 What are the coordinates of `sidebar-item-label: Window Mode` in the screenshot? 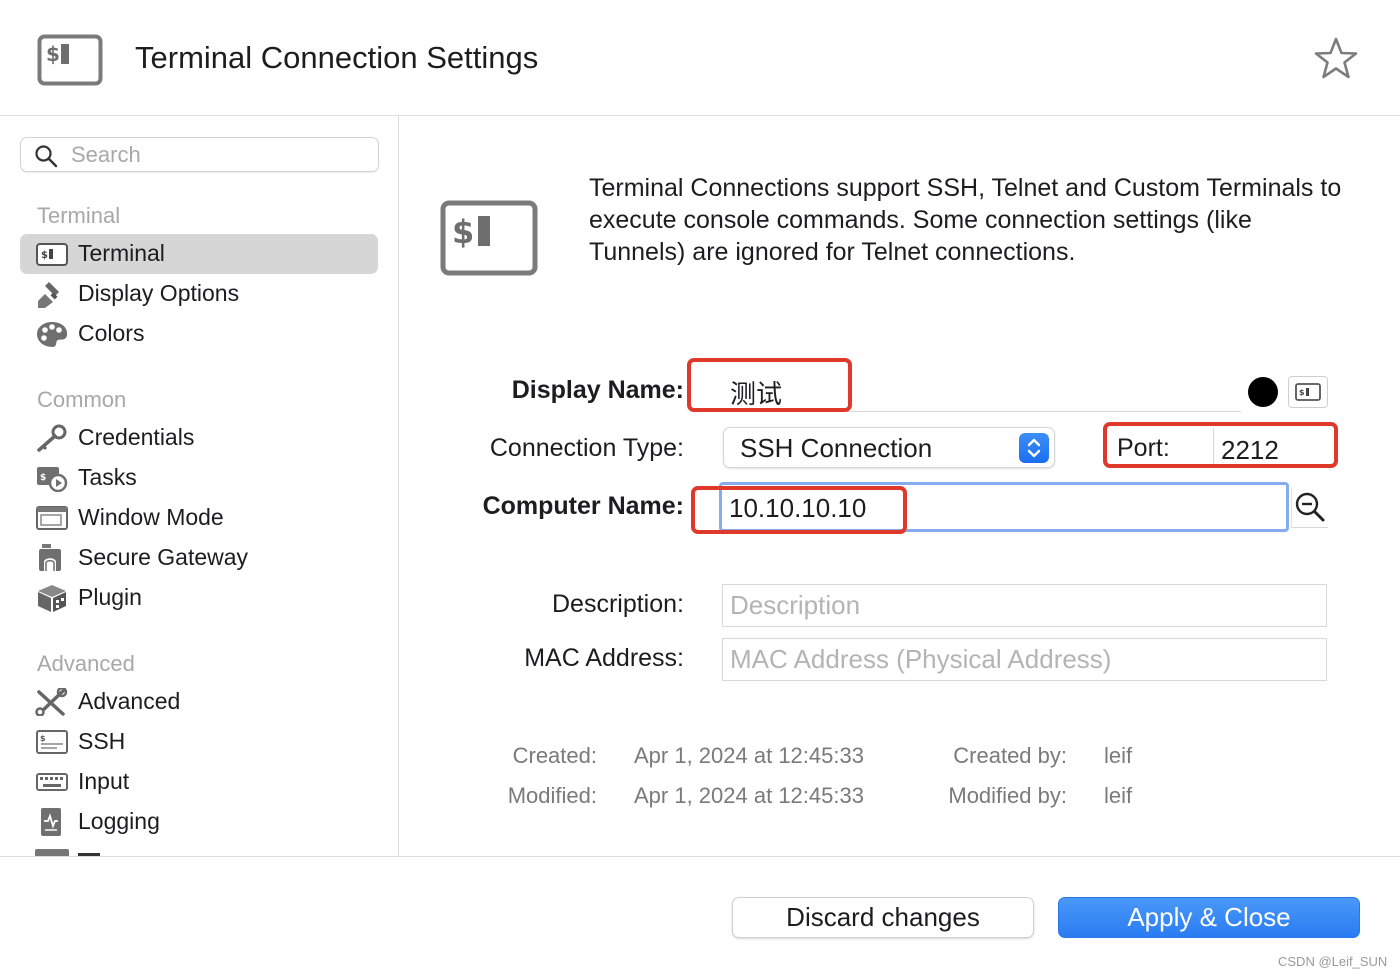 It's located at (151, 517).